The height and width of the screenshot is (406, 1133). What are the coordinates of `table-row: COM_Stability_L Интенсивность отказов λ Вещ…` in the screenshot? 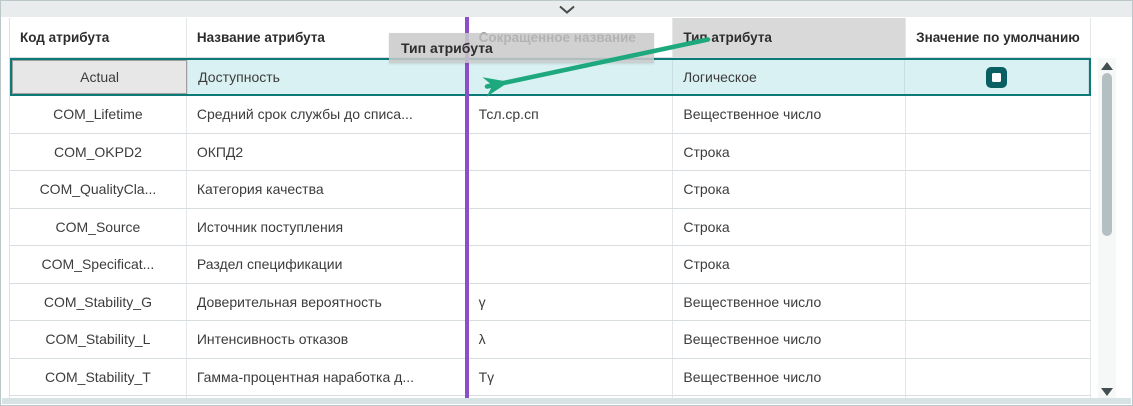 It's located at (550, 340).